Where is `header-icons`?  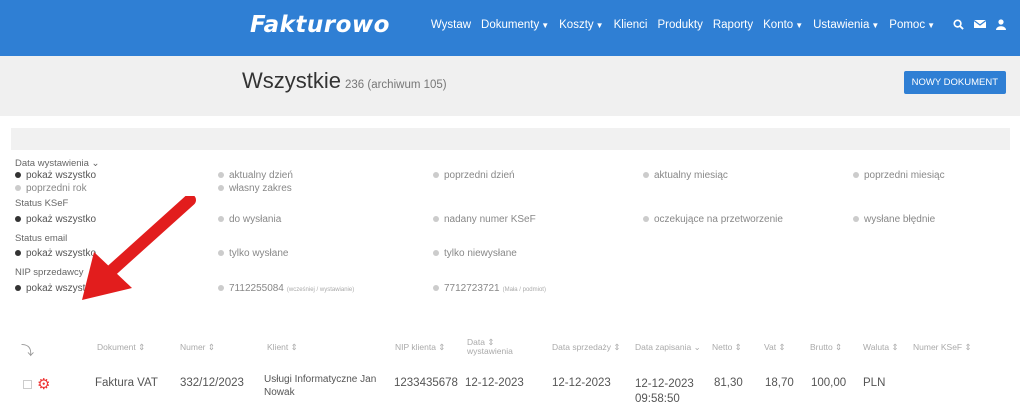 header-icons is located at coordinates (979, 26).